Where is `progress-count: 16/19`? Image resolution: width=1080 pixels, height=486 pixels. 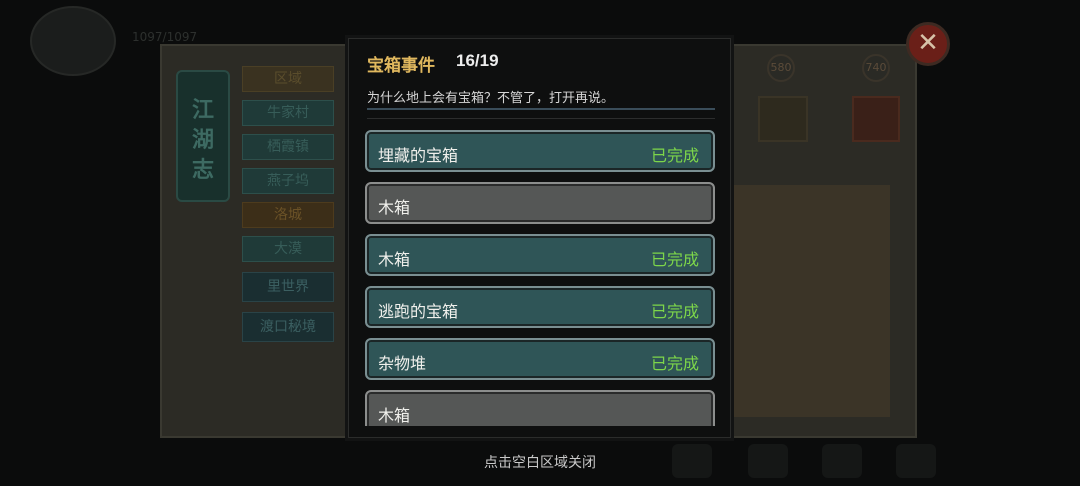
progress-count: 16/19 is located at coordinates (477, 60).